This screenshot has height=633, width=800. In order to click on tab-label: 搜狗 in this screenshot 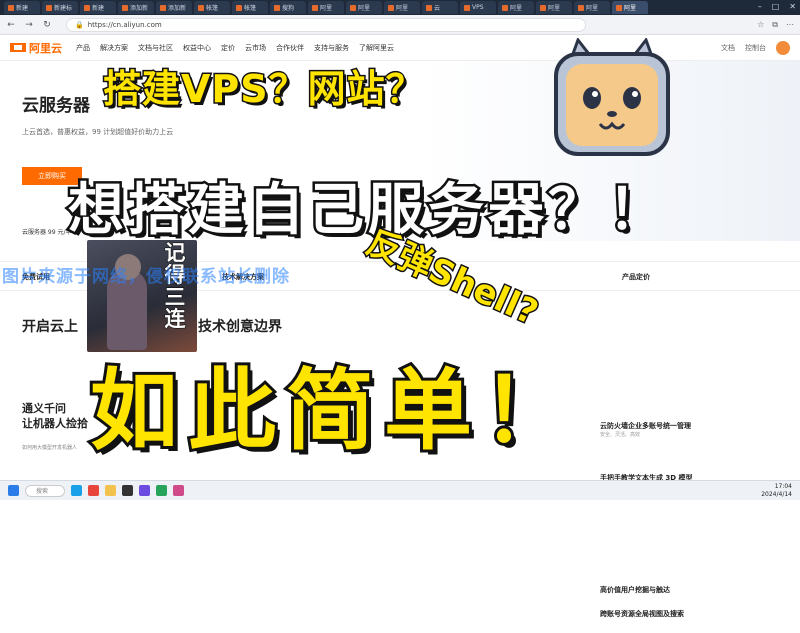, I will do `click(288, 8)`.